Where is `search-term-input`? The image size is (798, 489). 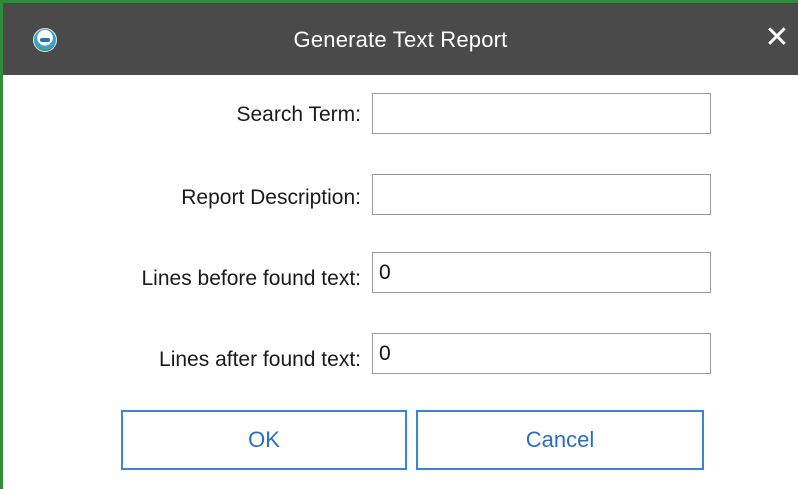
search-term-input is located at coordinates (541, 113).